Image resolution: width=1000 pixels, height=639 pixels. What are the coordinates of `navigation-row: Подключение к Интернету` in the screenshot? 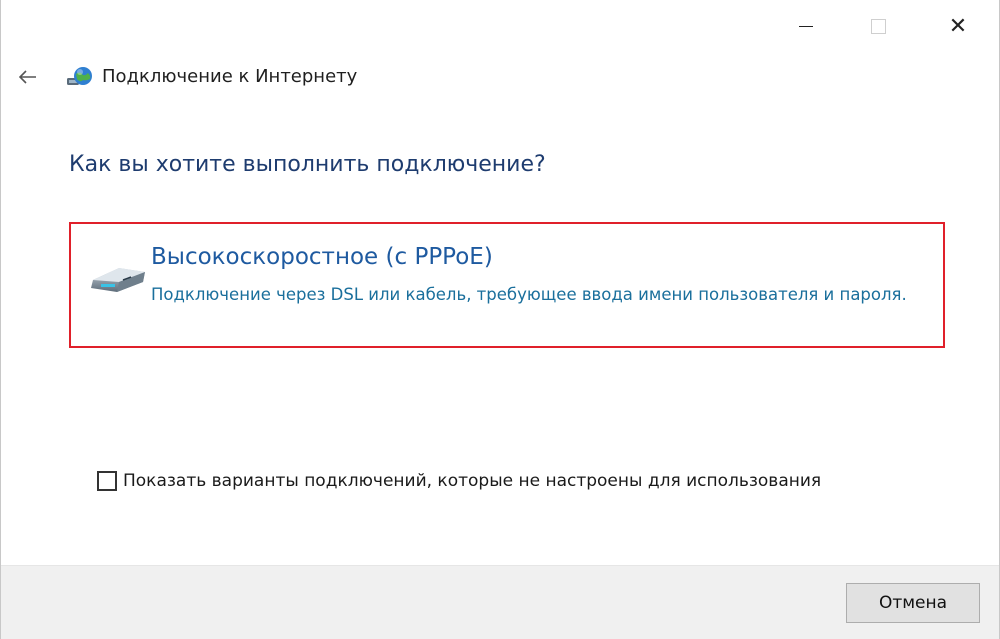 It's located at (500, 76).